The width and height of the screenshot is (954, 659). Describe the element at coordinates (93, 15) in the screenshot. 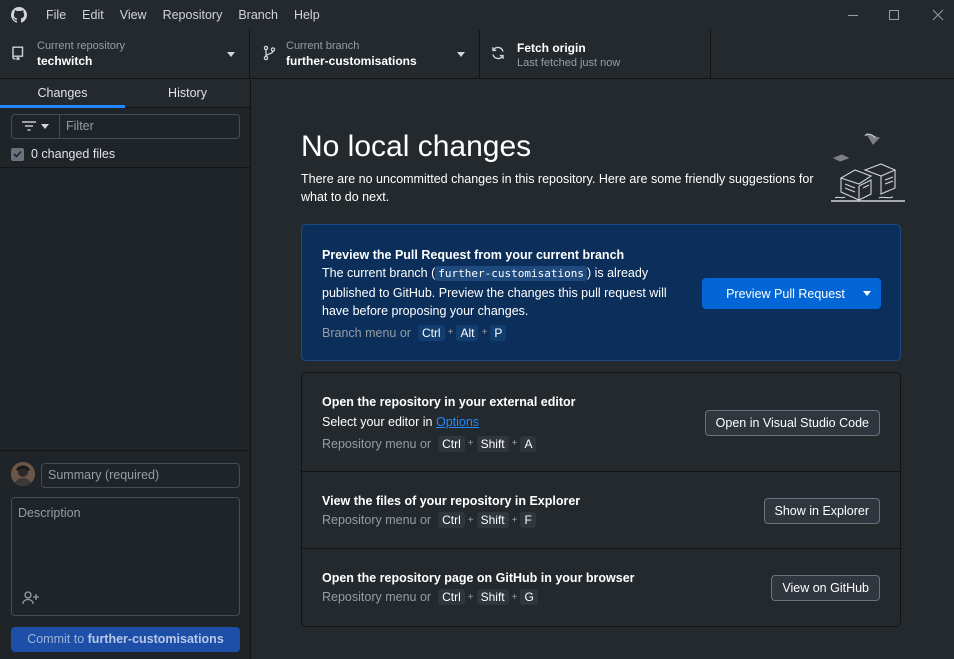

I see `menu-edit: Edit` at that location.